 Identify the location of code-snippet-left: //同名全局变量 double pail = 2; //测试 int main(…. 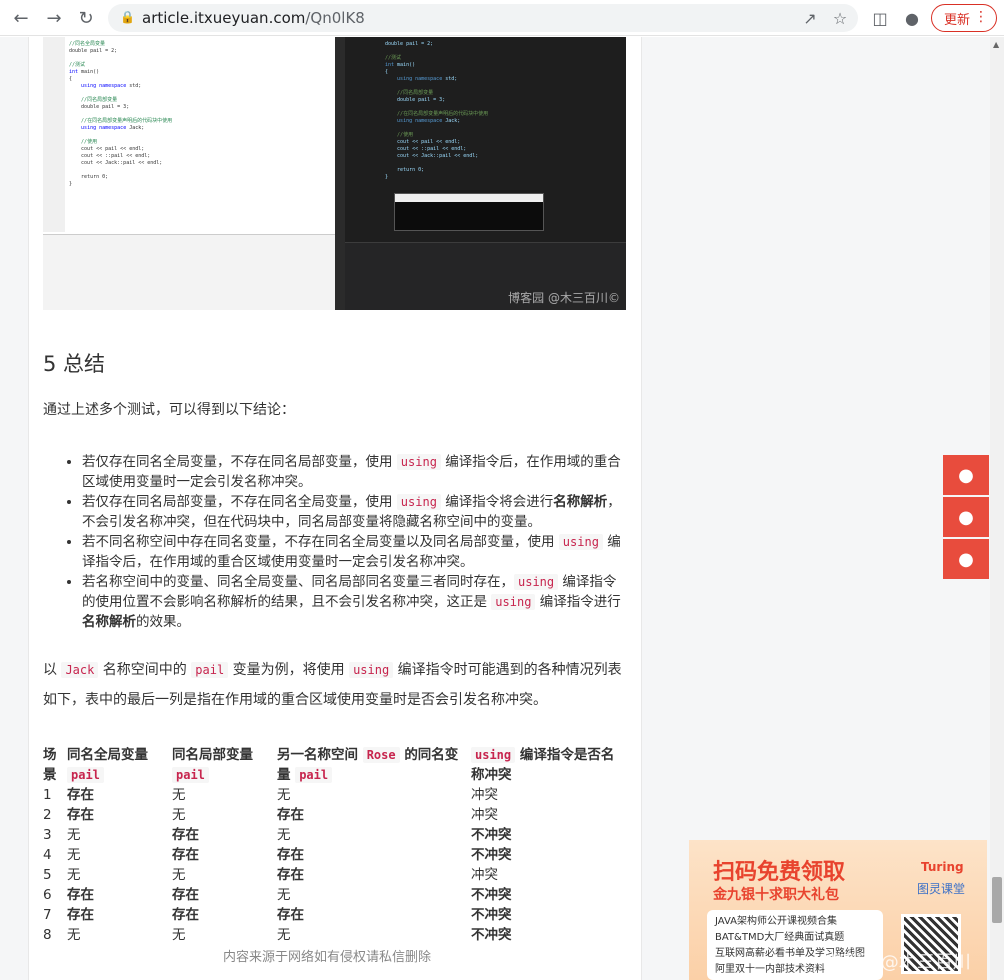
(121, 114).